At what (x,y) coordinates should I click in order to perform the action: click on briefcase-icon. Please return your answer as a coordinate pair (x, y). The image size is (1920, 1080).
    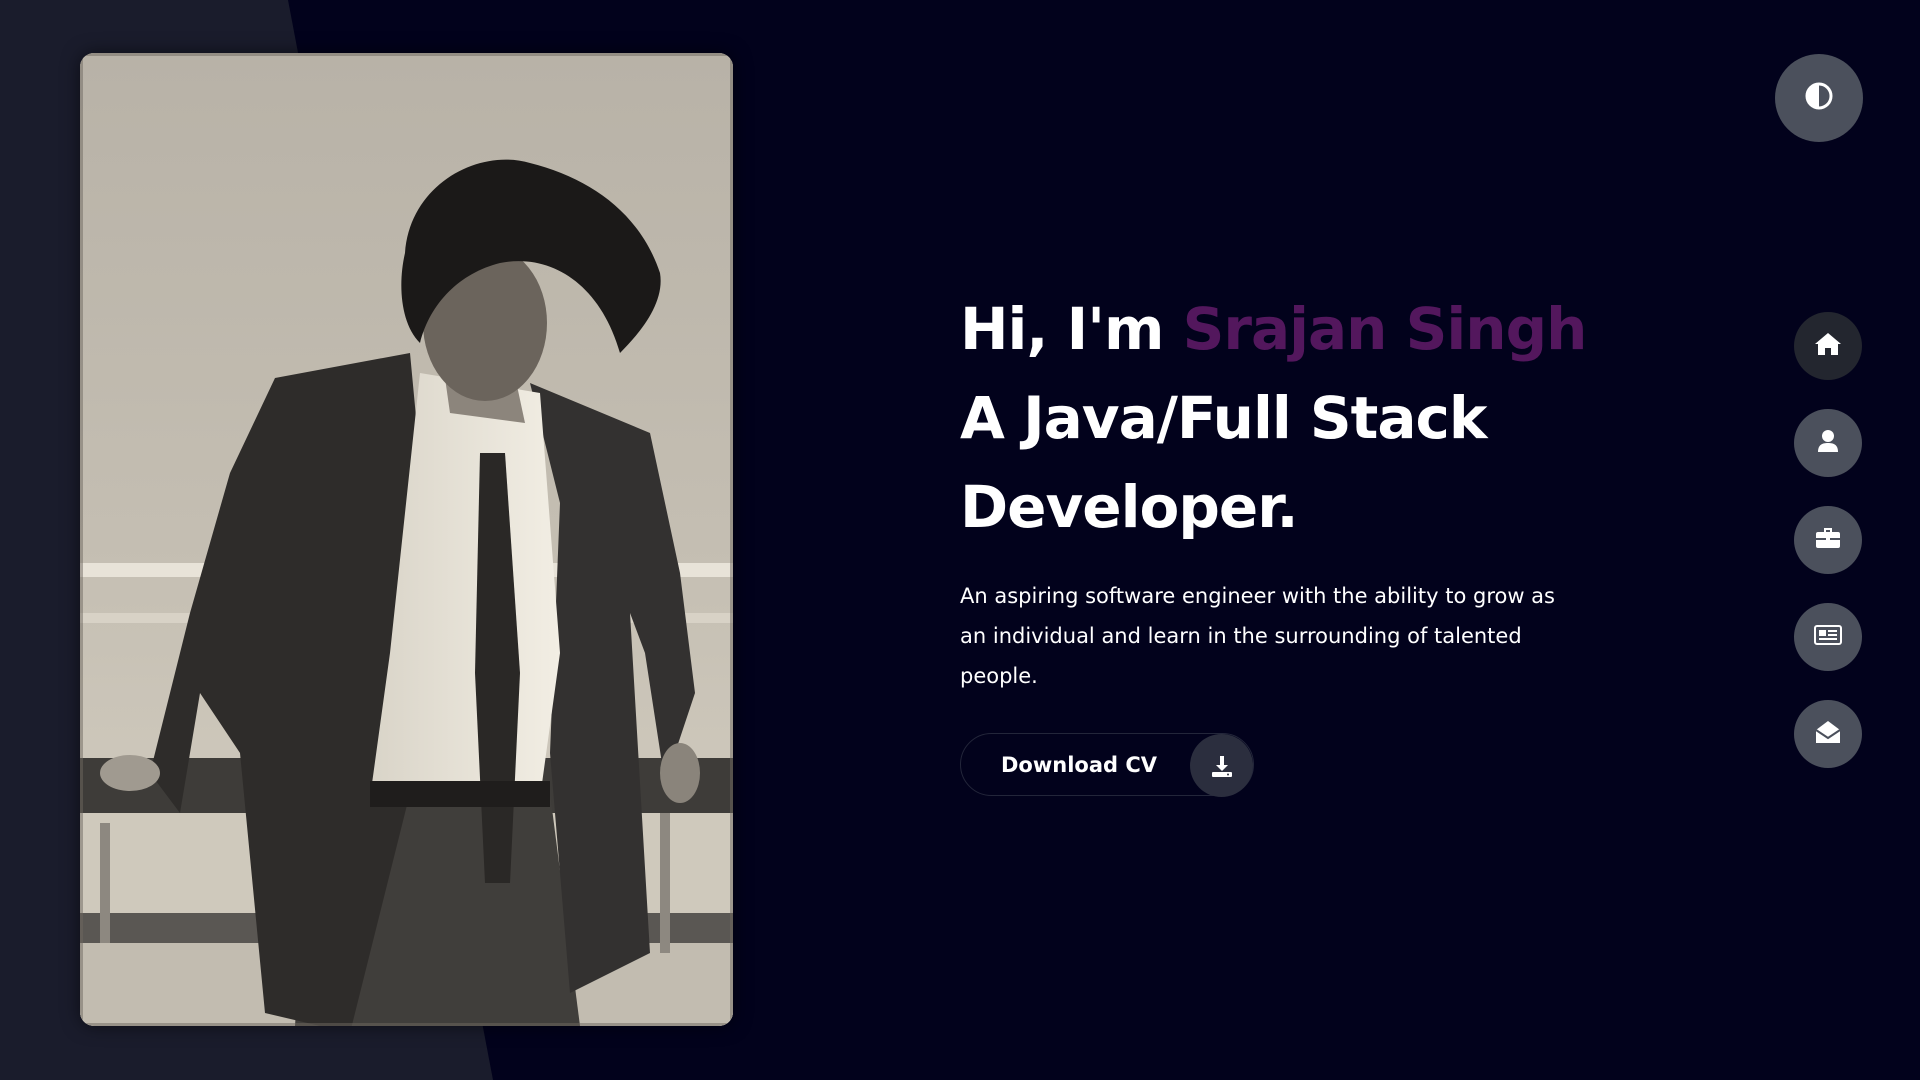
    Looking at the image, I should click on (1828, 540).